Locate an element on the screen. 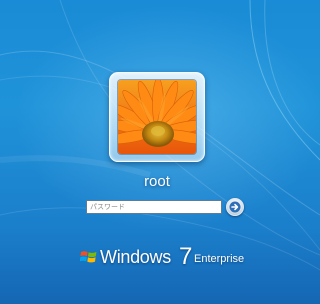 This screenshot has height=304, width=320. arrow-right-icon is located at coordinates (235, 207).